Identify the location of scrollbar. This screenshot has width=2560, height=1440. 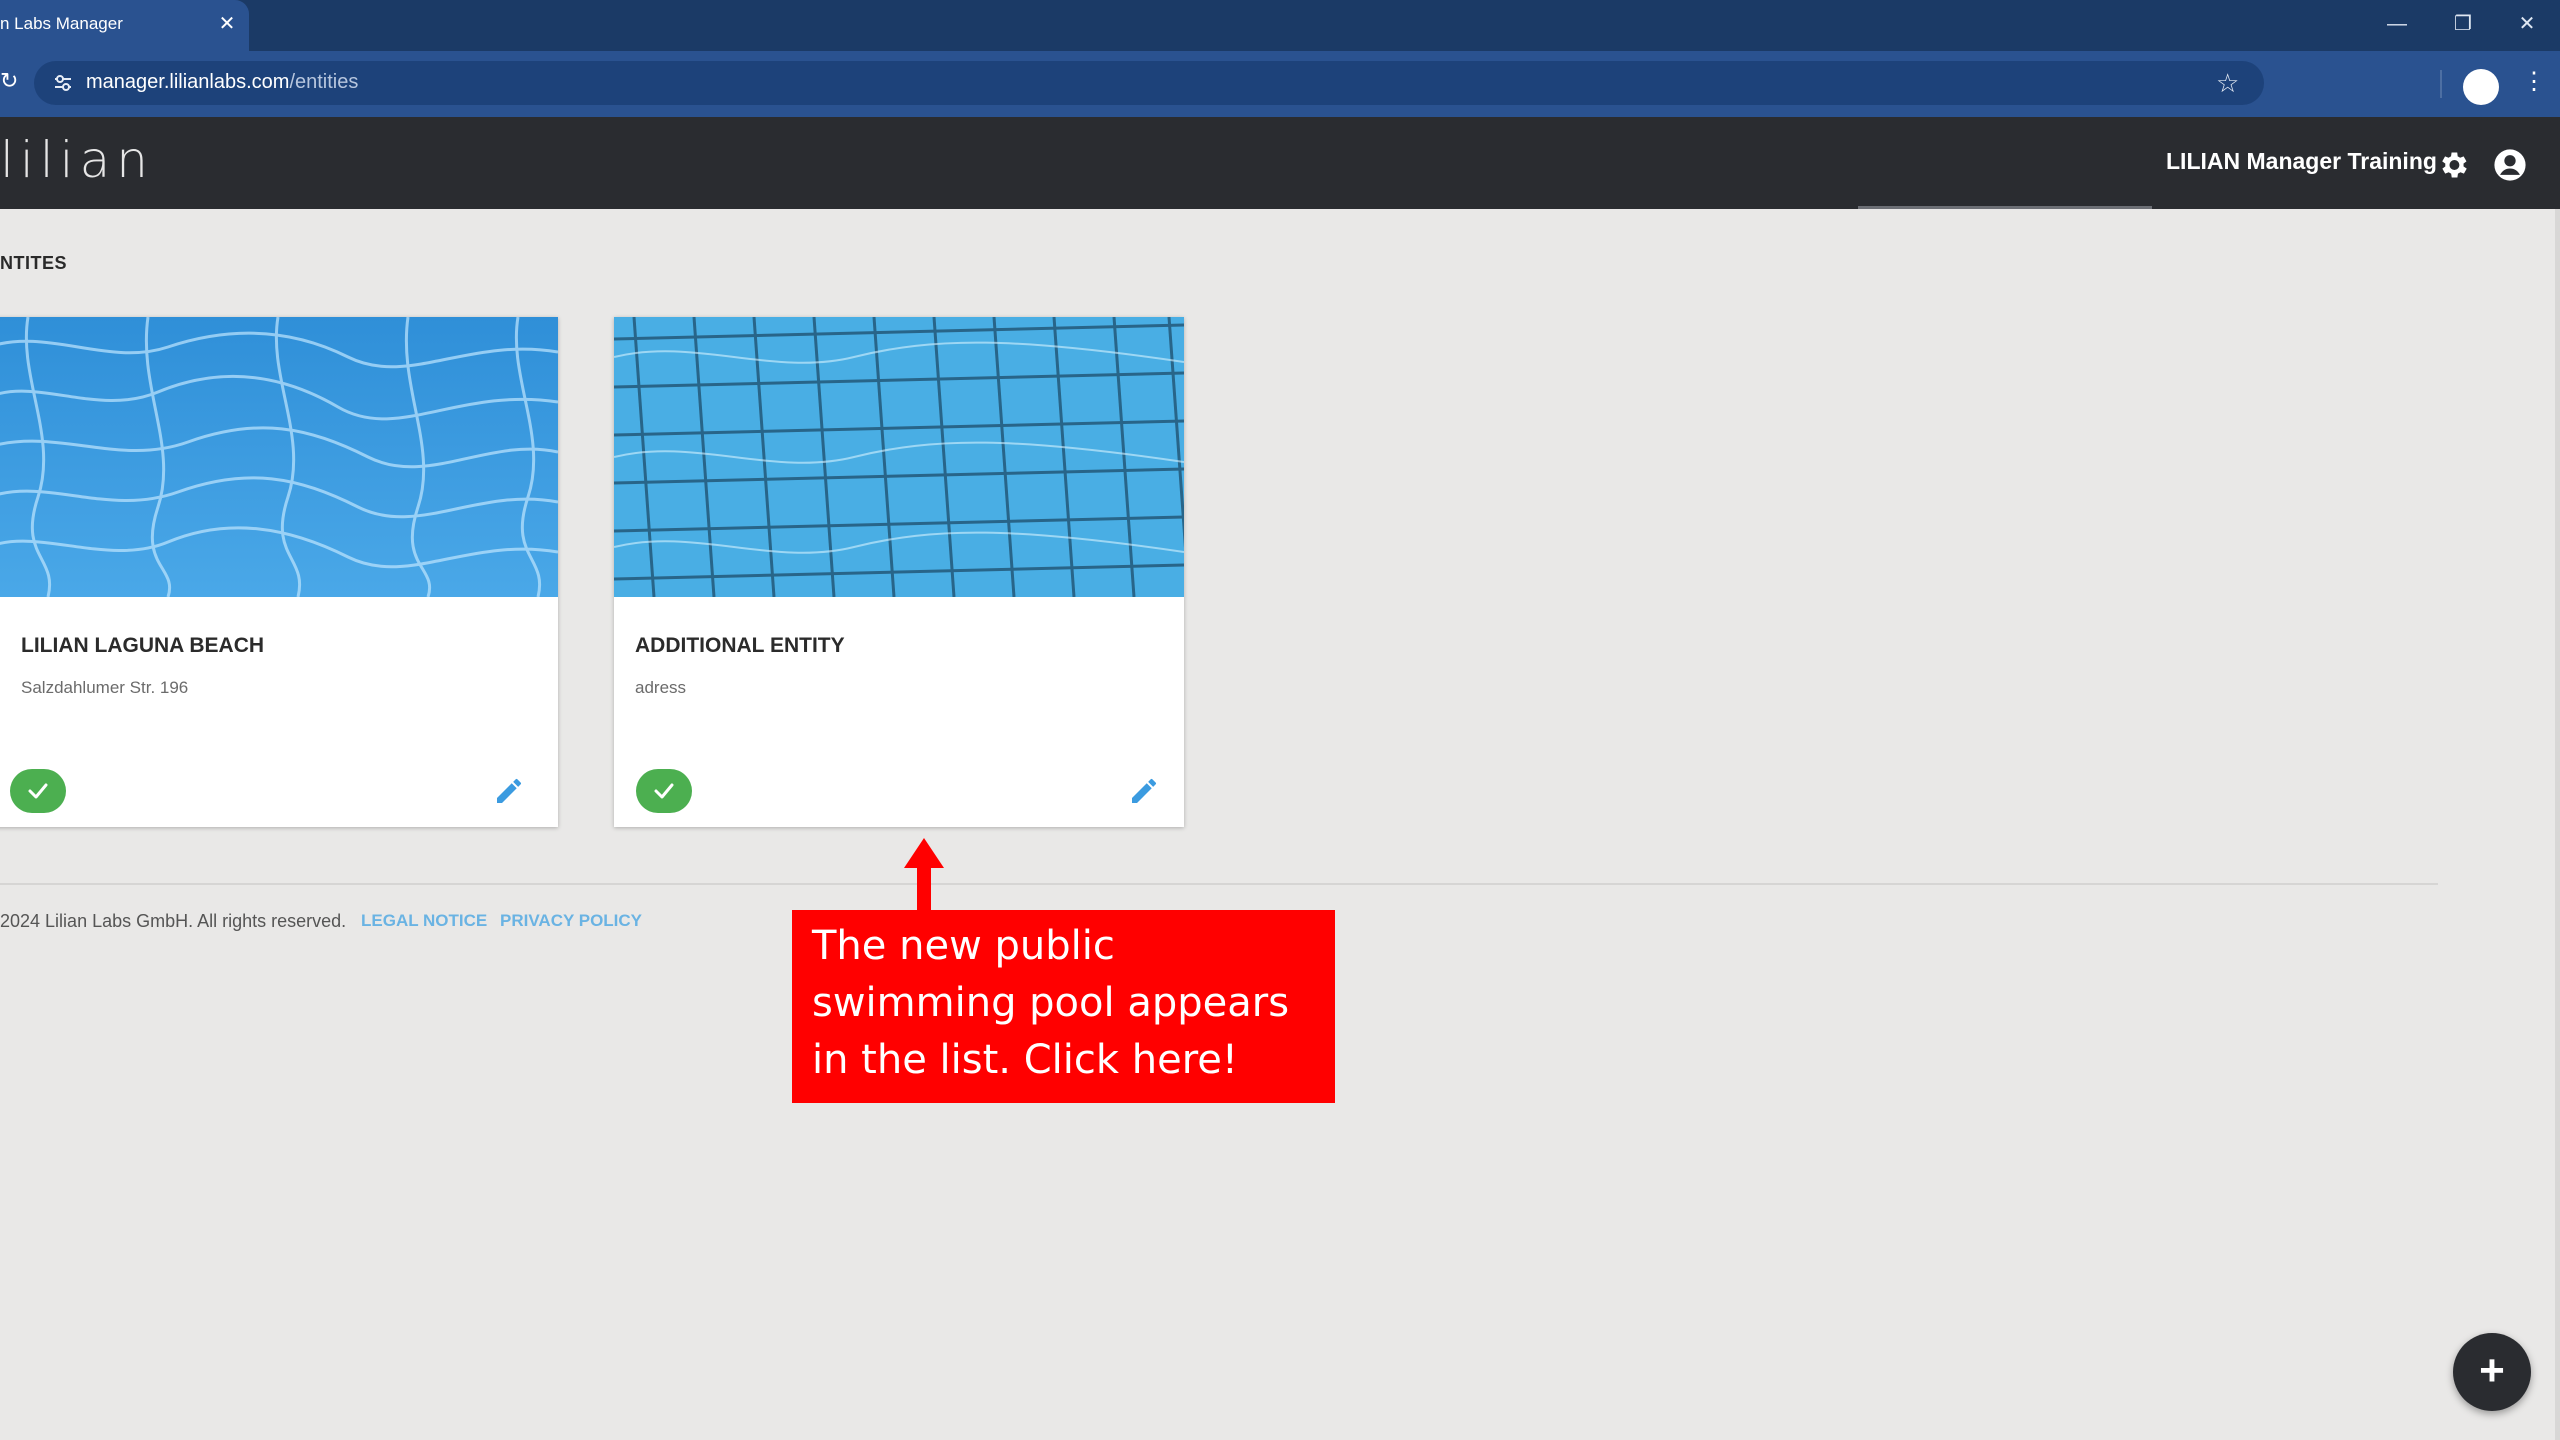
(2557, 824).